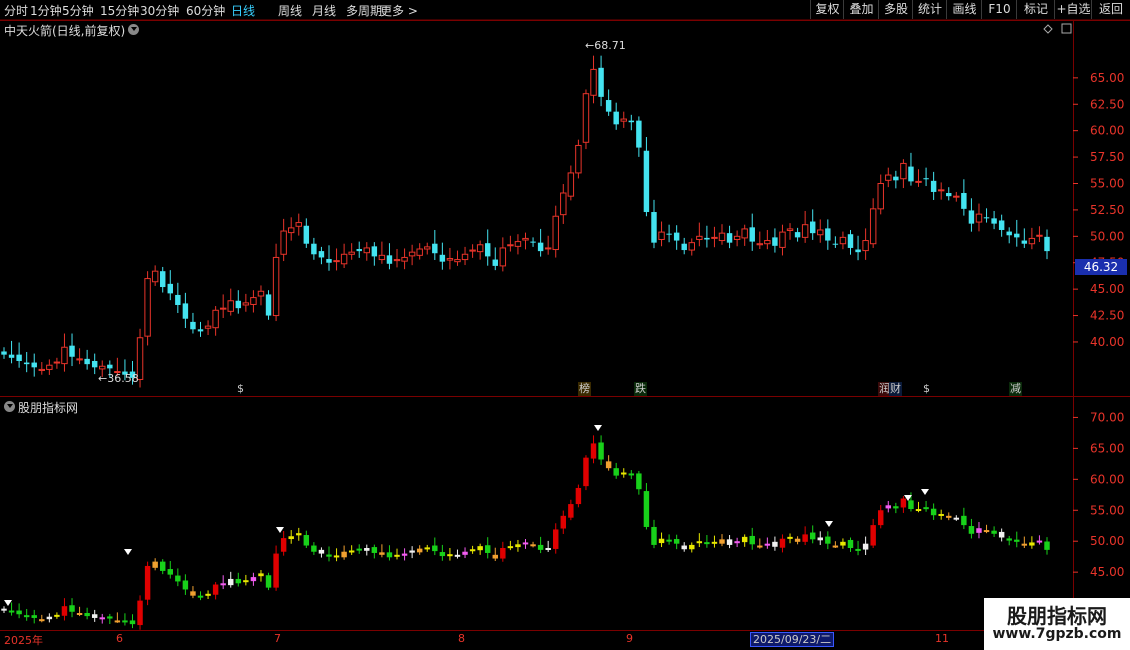 The width and height of the screenshot is (1130, 650). What do you see at coordinates (1101, 267) in the screenshot?
I see `current-price-label: 46.32` at bounding box center [1101, 267].